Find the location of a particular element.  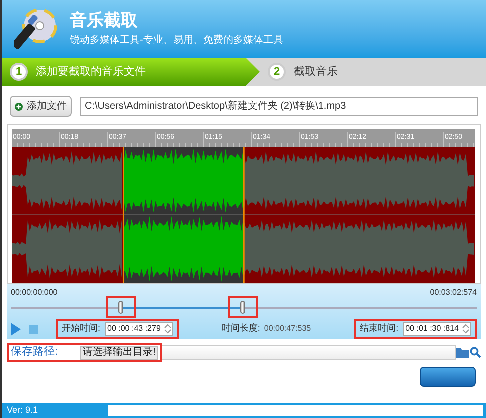

time-label: 结束时间: is located at coordinates (379, 329).